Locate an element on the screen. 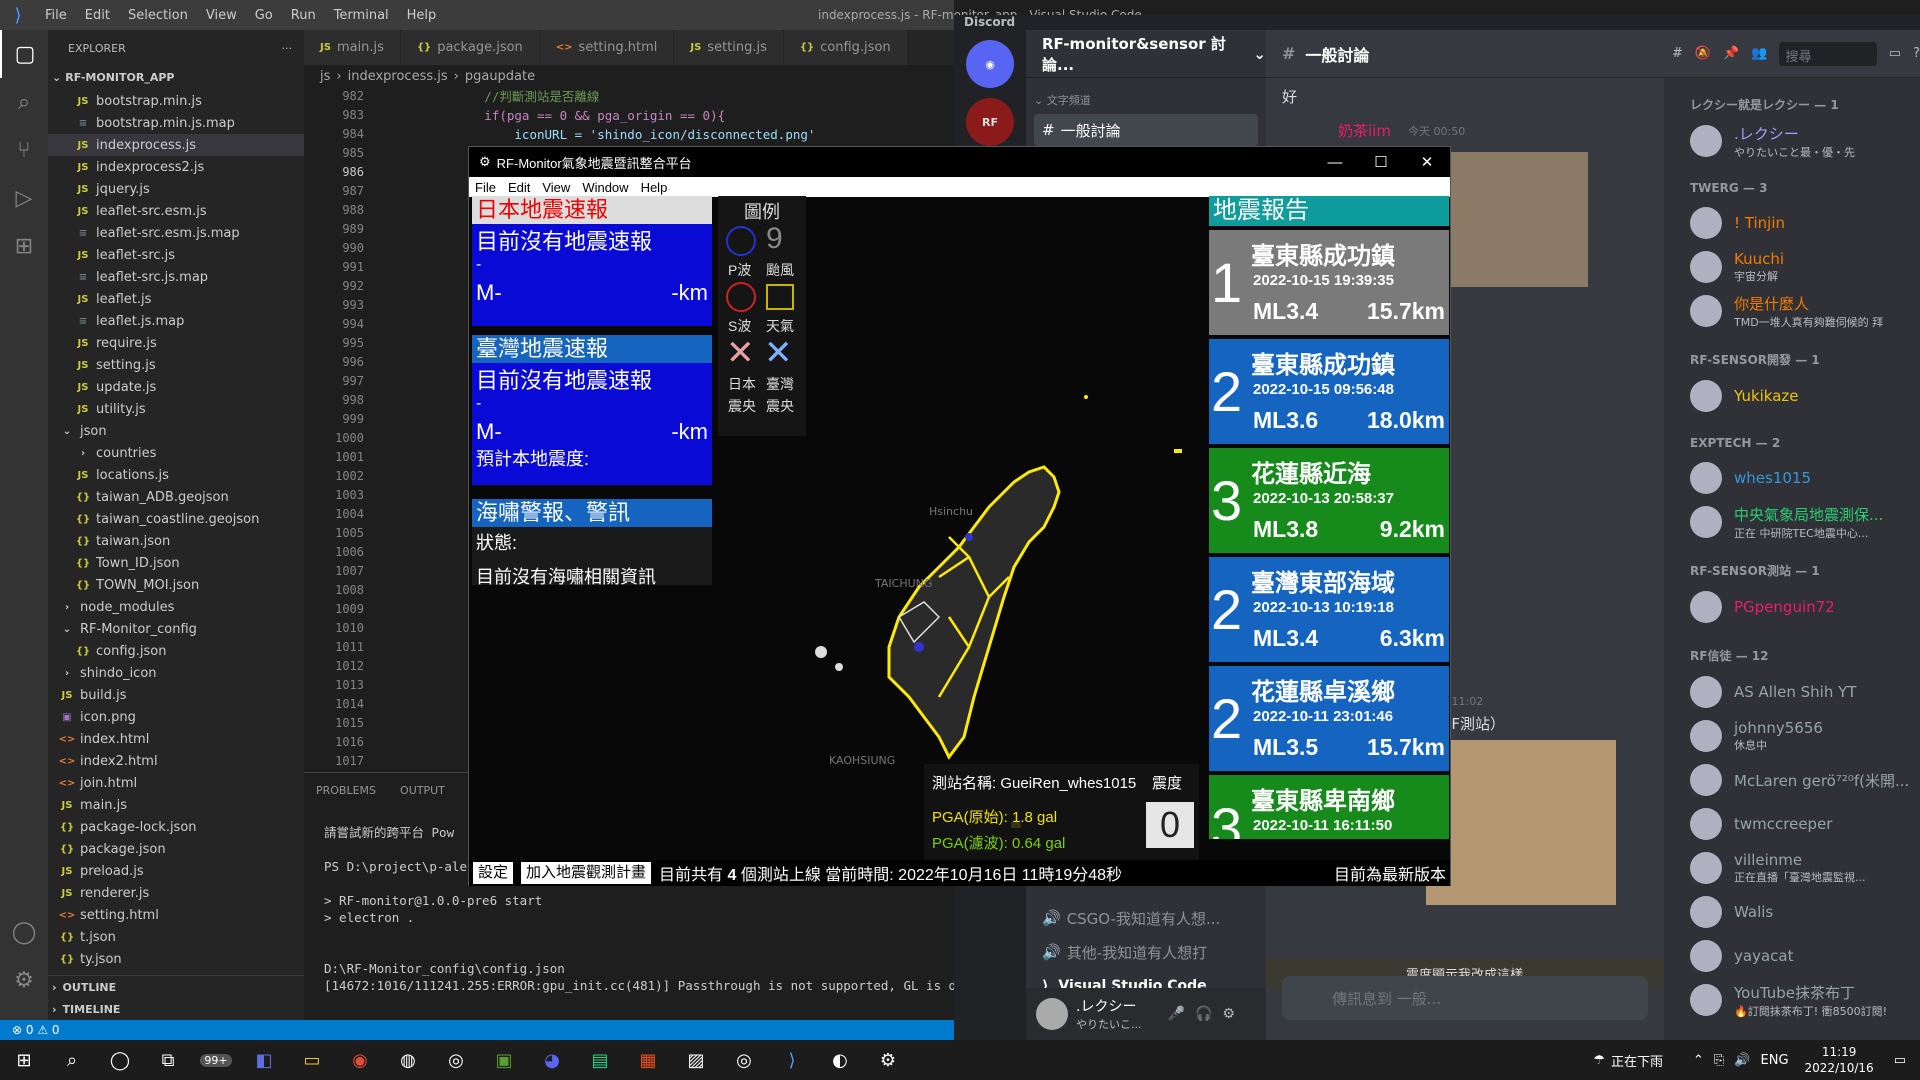 The width and height of the screenshot is (1920, 1080). breadcrumb-item: js is located at coordinates (325, 76).